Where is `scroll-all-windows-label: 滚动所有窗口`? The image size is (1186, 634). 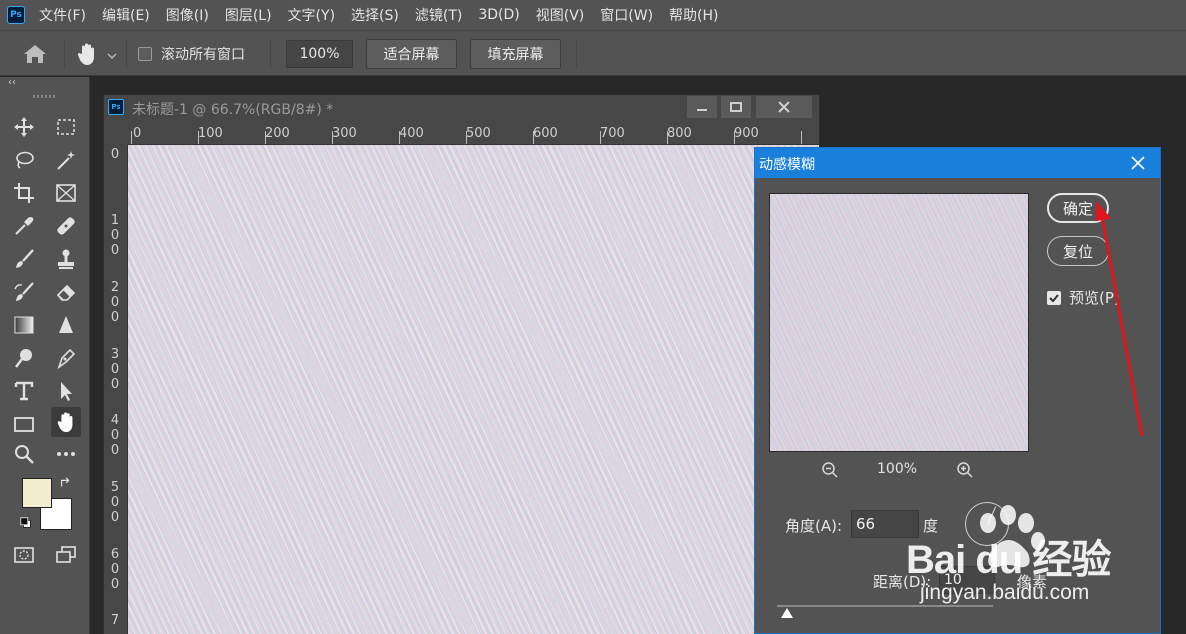 scroll-all-windows-label: 滚动所有窗口 is located at coordinates (203, 55).